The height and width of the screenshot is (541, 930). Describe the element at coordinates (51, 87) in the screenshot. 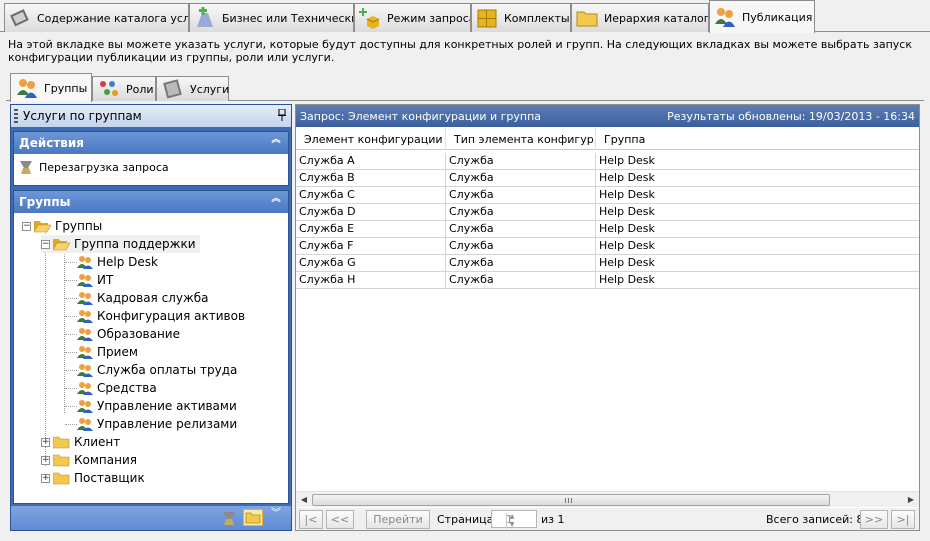

I see `tab-groups: Группы` at that location.